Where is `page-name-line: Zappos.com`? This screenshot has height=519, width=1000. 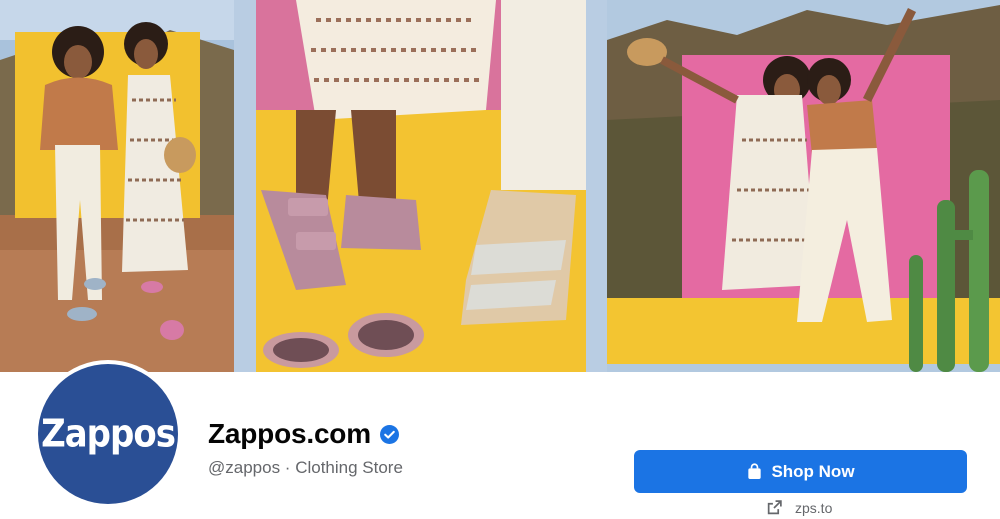 page-name-line: Zappos.com is located at coordinates (303, 434).